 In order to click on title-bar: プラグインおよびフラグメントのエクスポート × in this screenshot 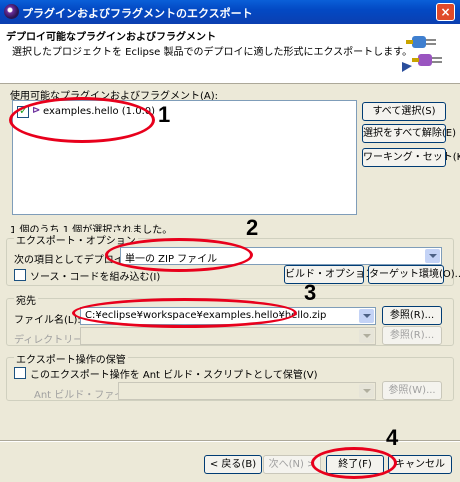, I will do `click(230, 12)`.